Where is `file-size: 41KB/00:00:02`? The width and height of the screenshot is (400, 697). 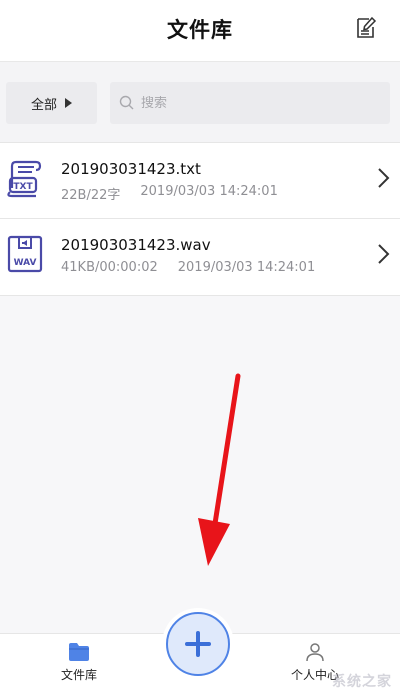
file-size: 41KB/00:00:02 is located at coordinates (109, 267).